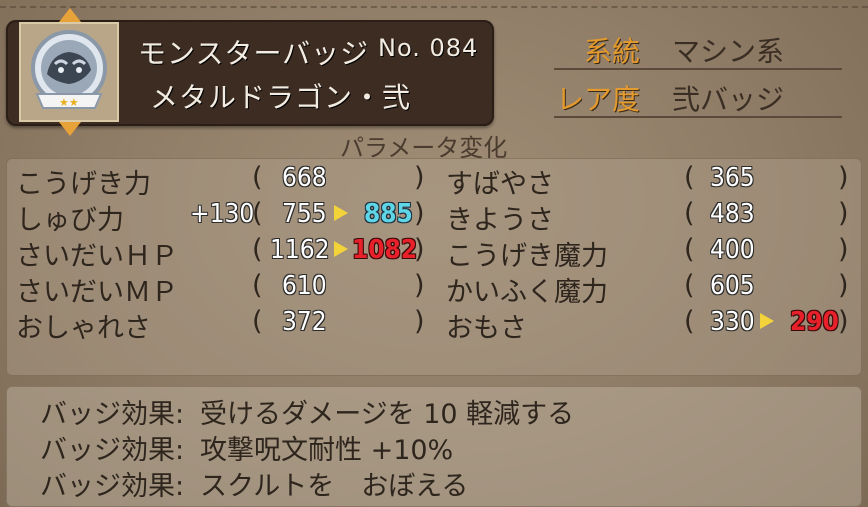 The image size is (868, 507). Describe the element at coordinates (222, 214) in the screenshot. I see `stat-bonus: +130` at that location.